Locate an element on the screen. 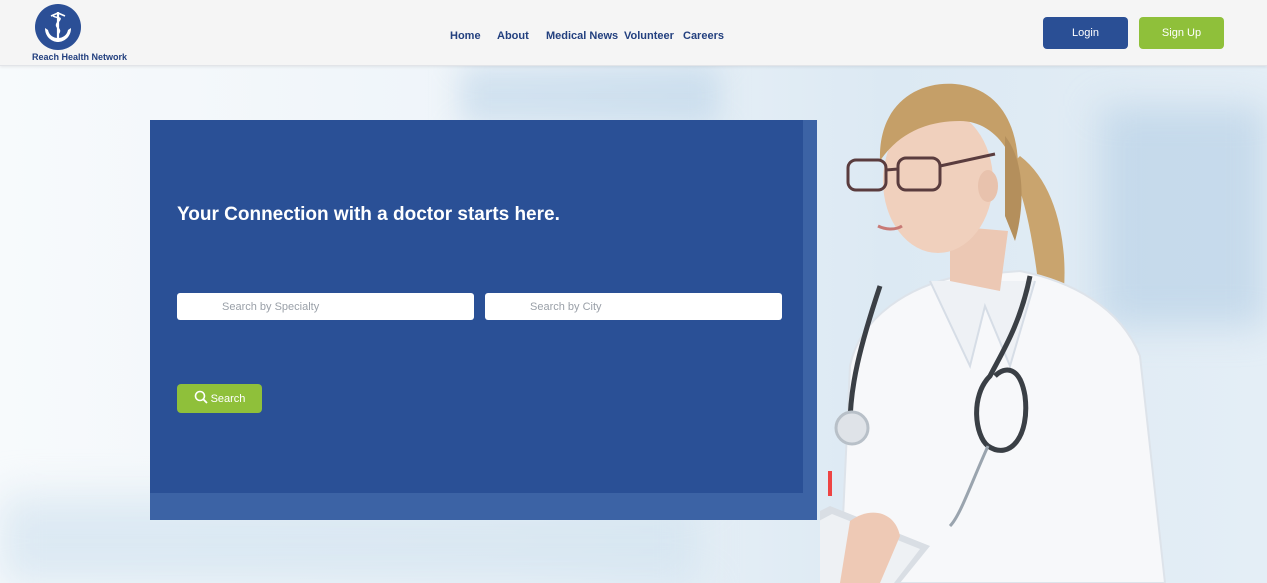  brand-logo: Reach Health Network is located at coordinates (82, 33).